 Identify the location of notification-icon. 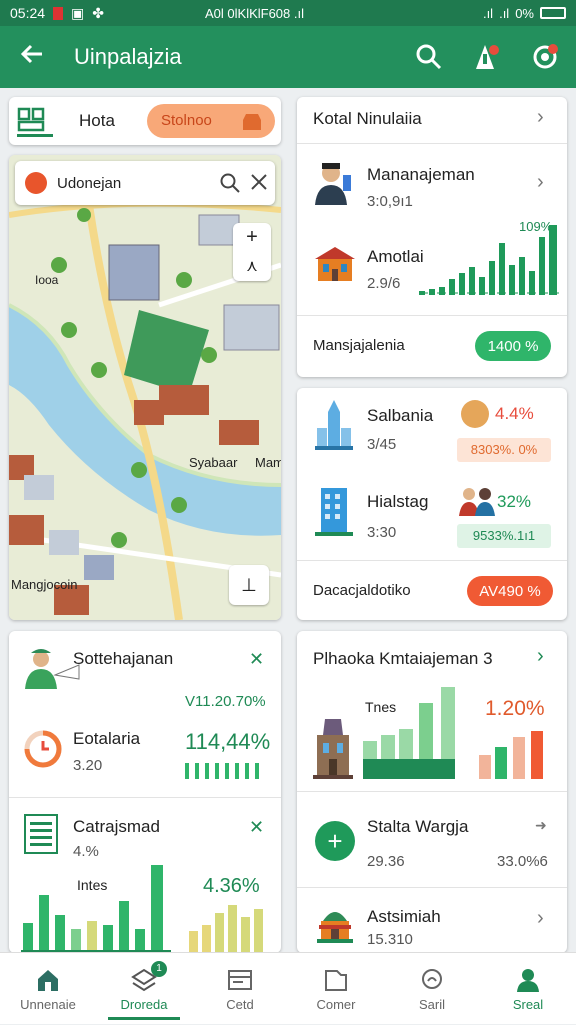
(58, 13).